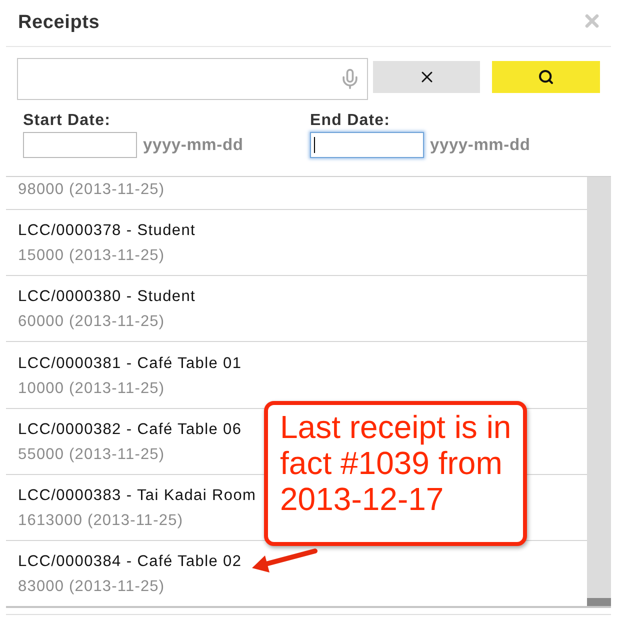 Image resolution: width=617 pixels, height=617 pixels. Describe the element at coordinates (107, 297) in the screenshot. I see `receipt-title: LCC/0000380 - Student` at that location.